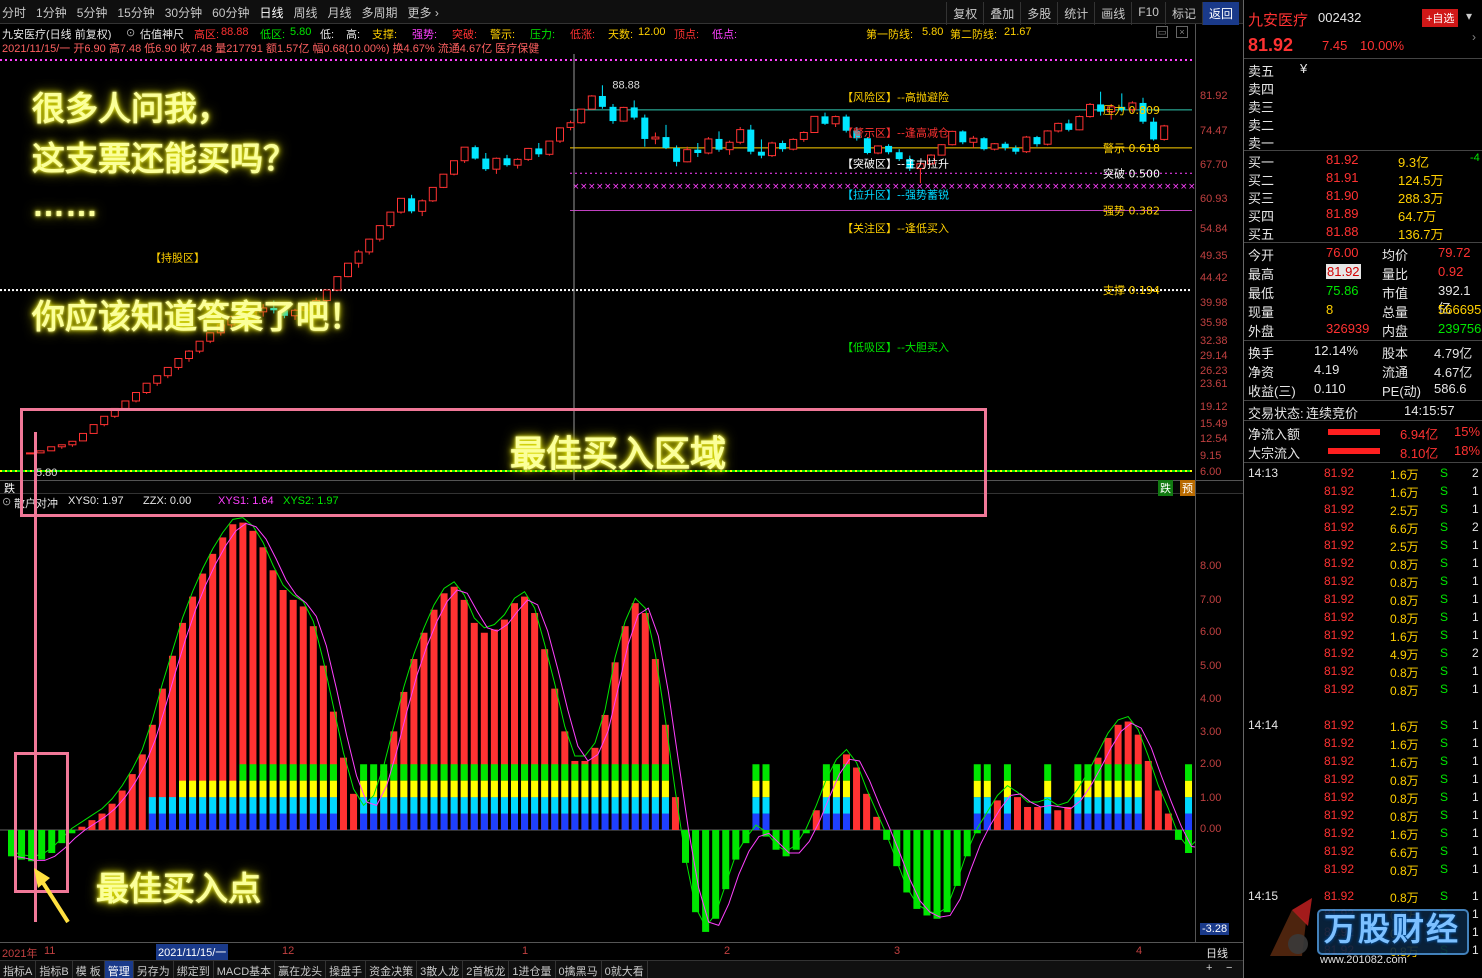 This screenshot has height=978, width=1482. Describe the element at coordinates (440, 969) in the screenshot. I see `template-tab-10: 3散人龙` at that location.